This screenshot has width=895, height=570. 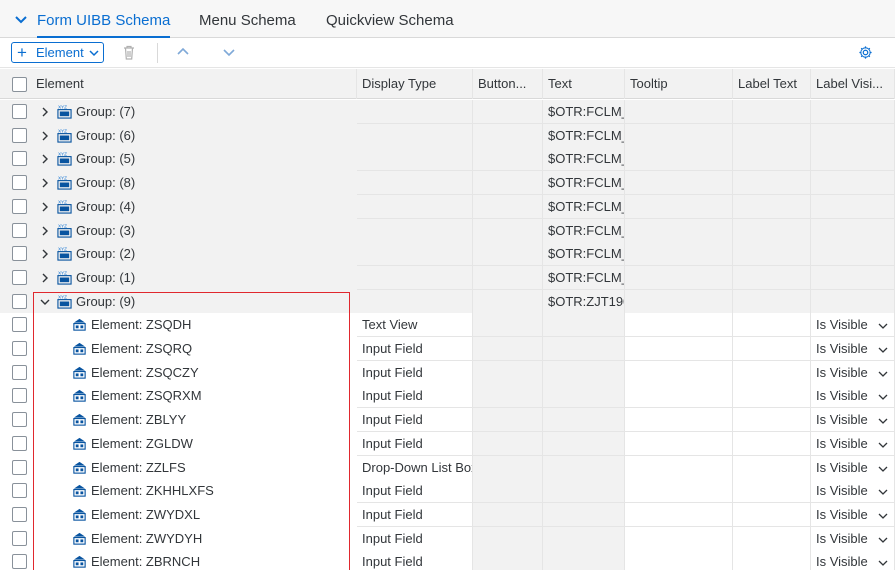 What do you see at coordinates (447, 254) in the screenshot?
I see `table-row-group: XYZ Group: (2) $OTR:FCLM_` at bounding box center [447, 254].